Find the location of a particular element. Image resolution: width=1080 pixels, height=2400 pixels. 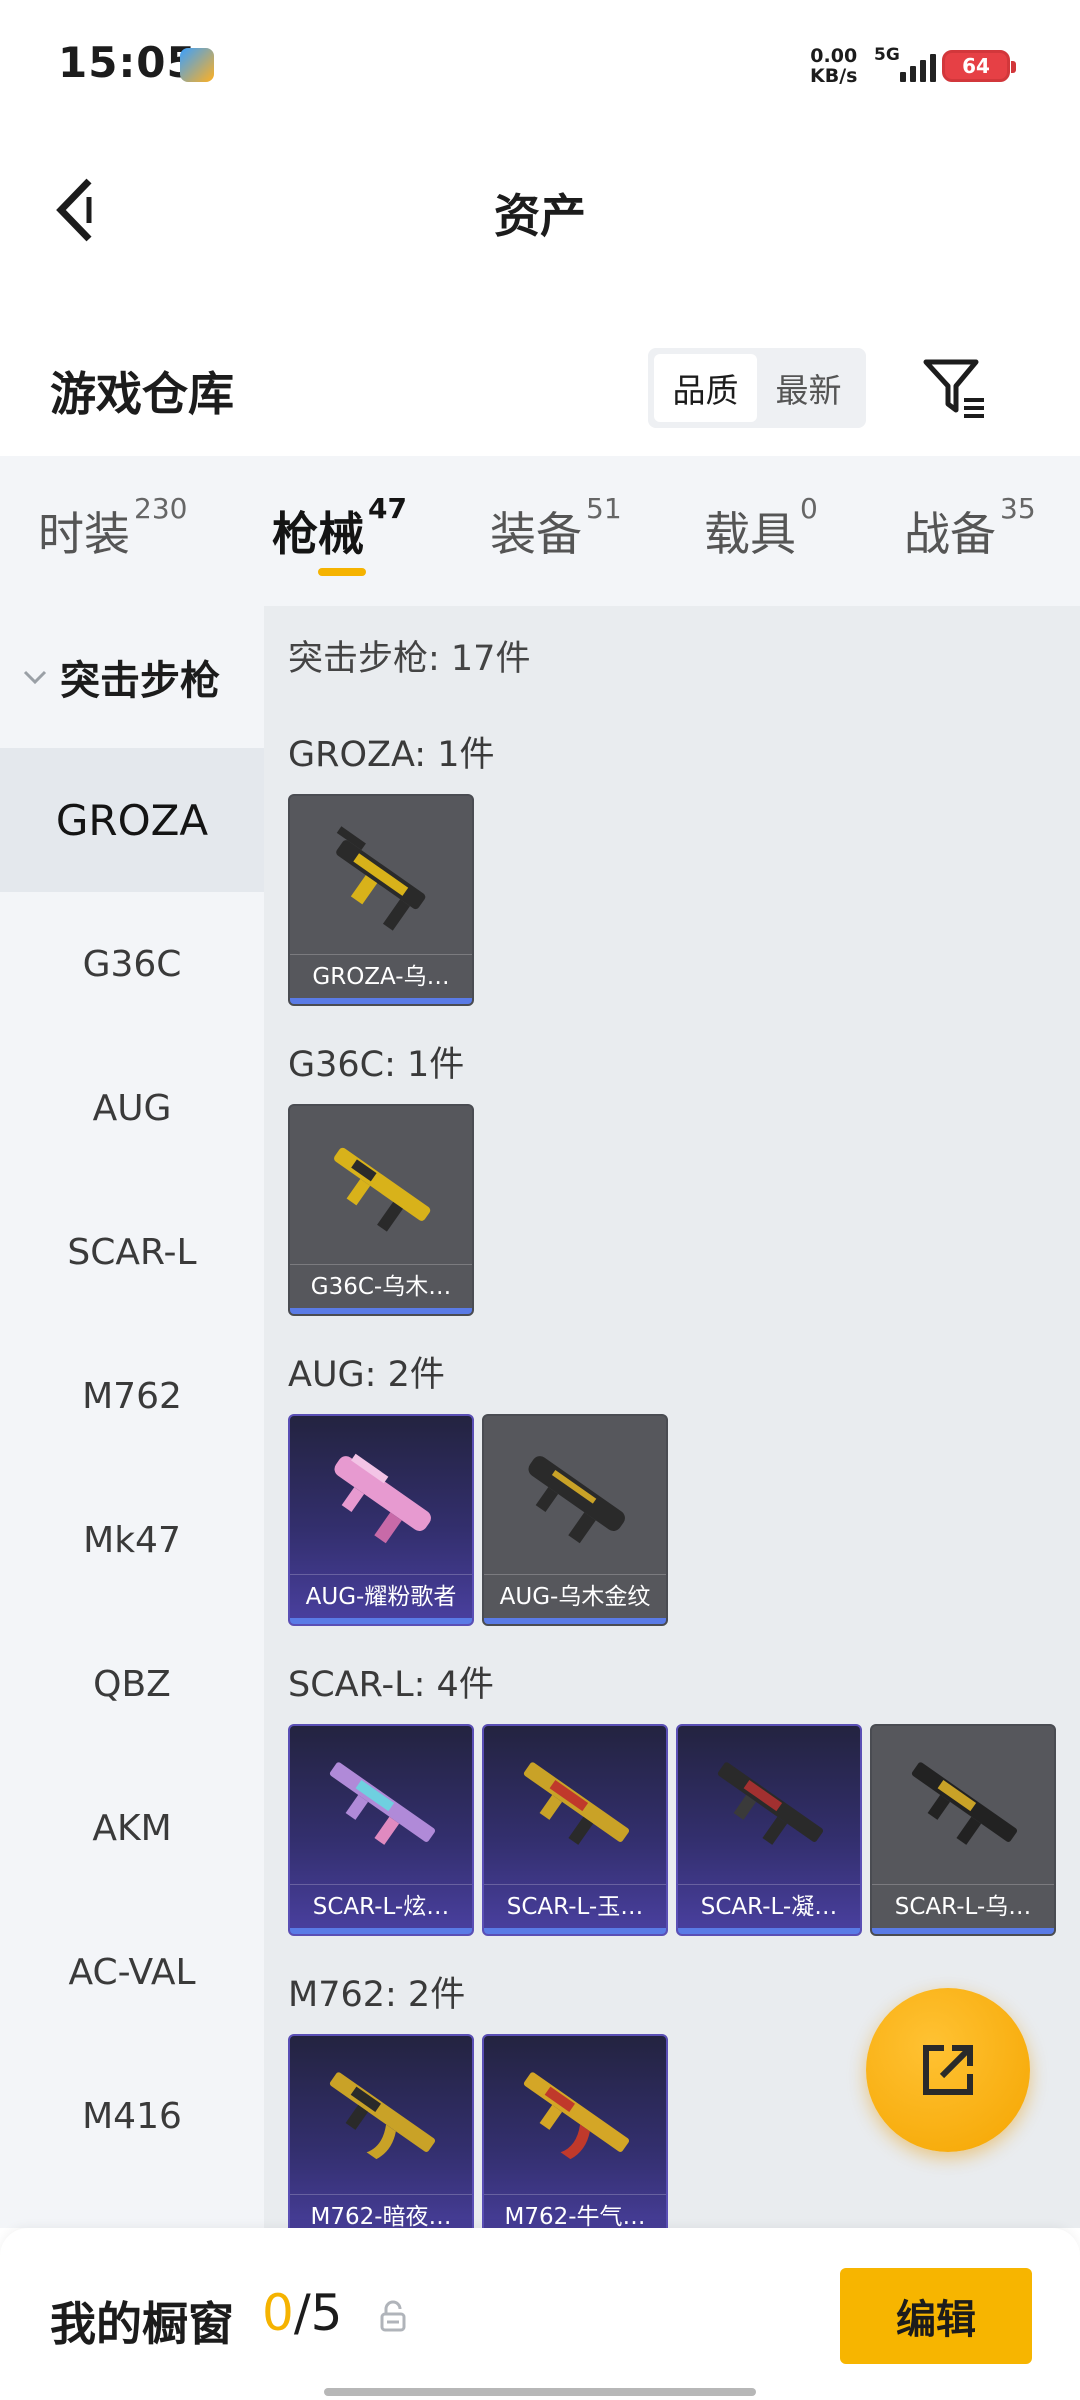

warehouse-header: 游戏仓库 品质 最新 is located at coordinates (540, 390).